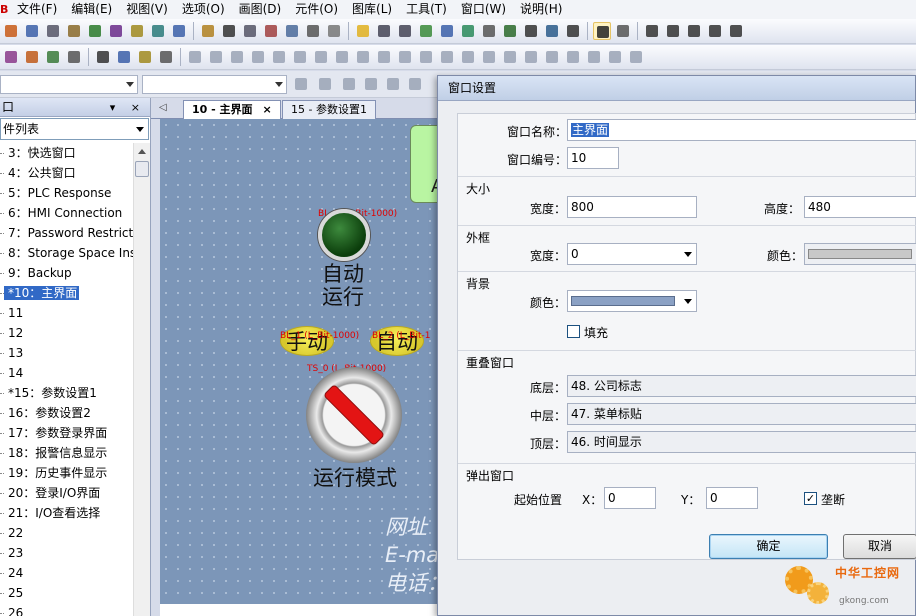  What do you see at coordinates (405, 31) in the screenshot?
I see `word-lamp-icon` at bounding box center [405, 31].